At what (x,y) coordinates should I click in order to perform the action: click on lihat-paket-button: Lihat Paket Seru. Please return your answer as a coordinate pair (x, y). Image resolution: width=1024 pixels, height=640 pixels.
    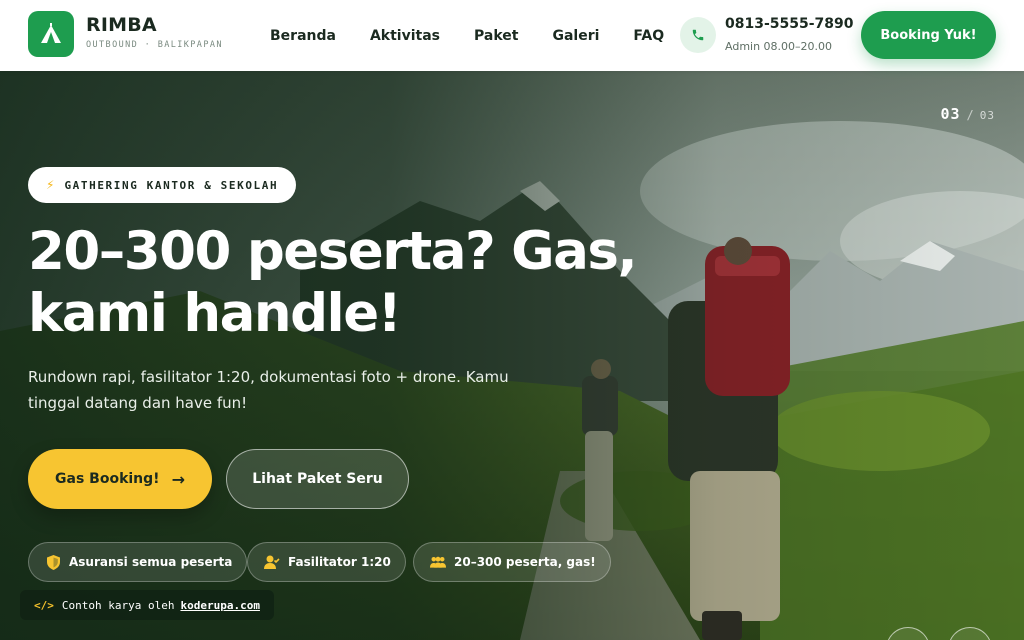
    Looking at the image, I should click on (317, 479).